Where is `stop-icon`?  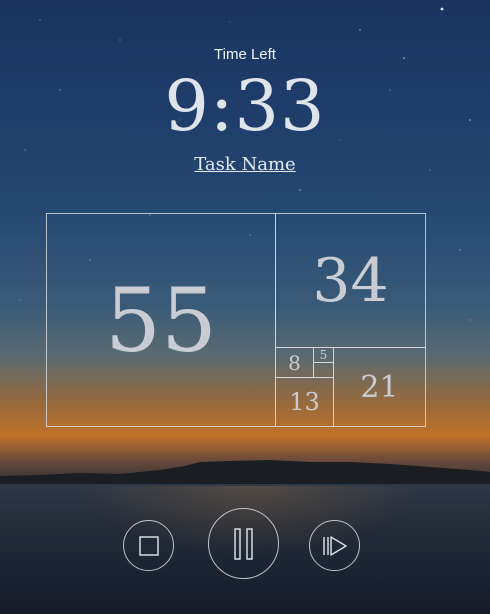 stop-icon is located at coordinates (148, 545).